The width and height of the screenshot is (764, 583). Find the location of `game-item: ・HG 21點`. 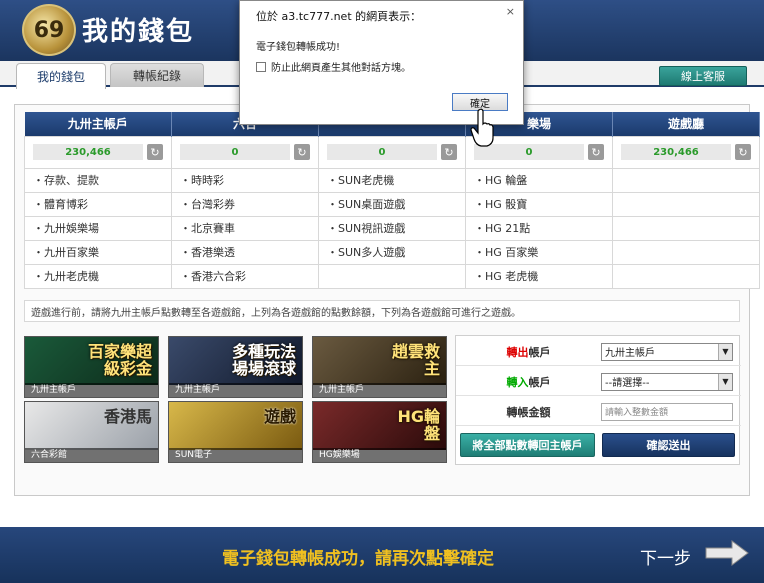

game-item: ・HG 21點 is located at coordinates (539, 228).